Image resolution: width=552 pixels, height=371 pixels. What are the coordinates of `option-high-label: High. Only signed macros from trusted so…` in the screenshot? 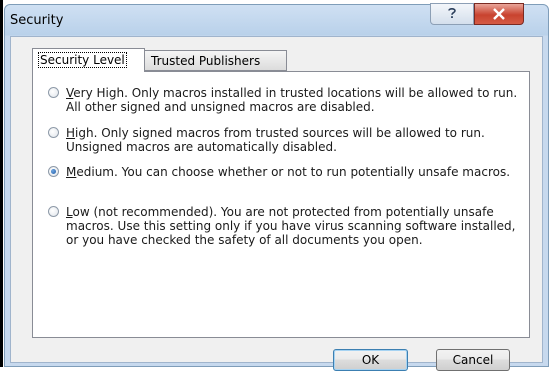 It's located at (275, 140).